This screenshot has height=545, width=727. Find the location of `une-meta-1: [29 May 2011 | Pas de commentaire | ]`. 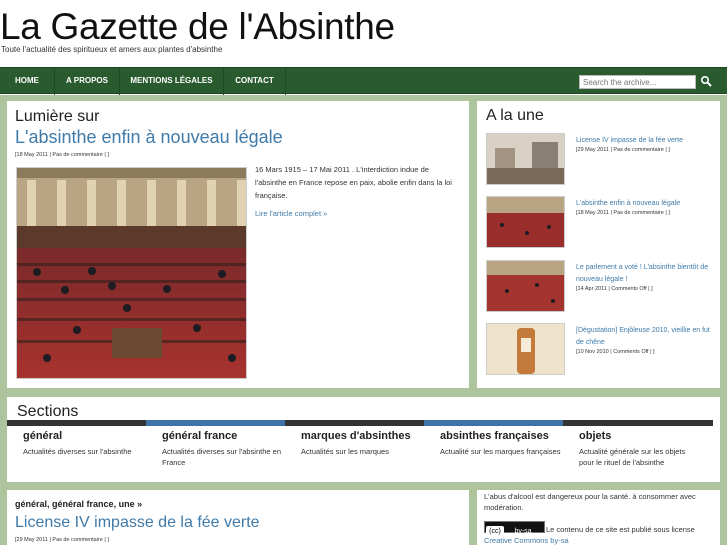

une-meta-1: [29 May 2011 | Pas de commentaire | ] is located at coordinates (623, 150).